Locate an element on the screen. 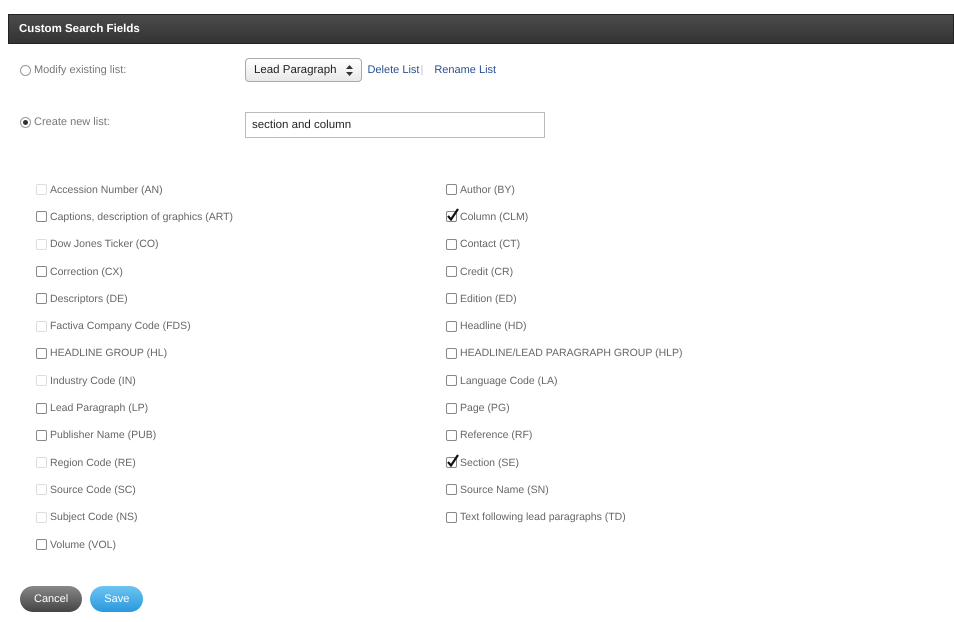 The width and height of the screenshot is (954, 622). field-label: HEADLINE GROUP (HL) is located at coordinates (109, 353).